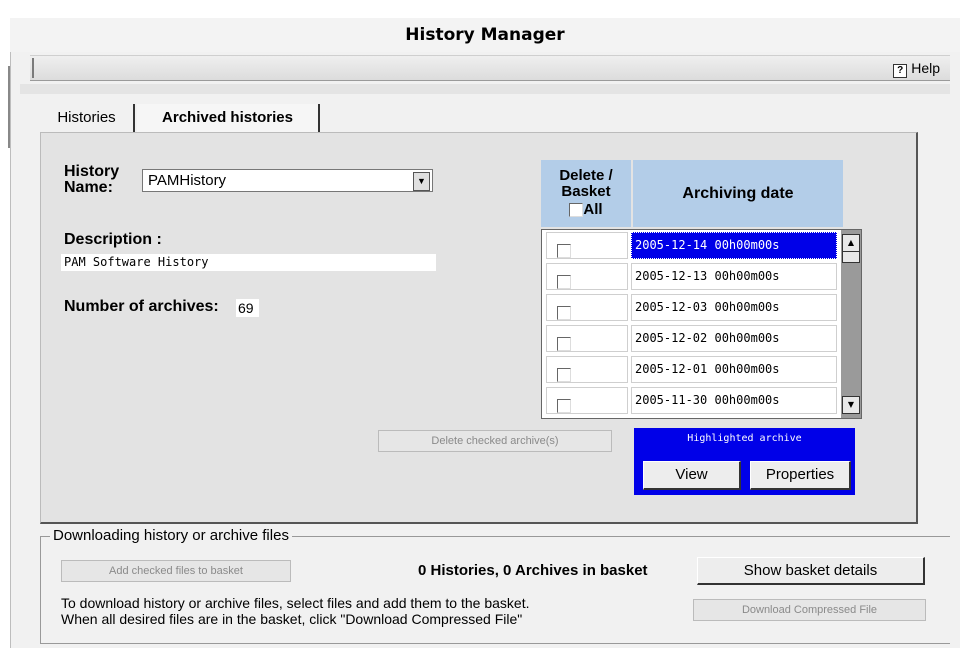 This screenshot has width=960, height=648. I want to click on archive-row: 2005-11-30 00h00m00s, so click(691, 399).